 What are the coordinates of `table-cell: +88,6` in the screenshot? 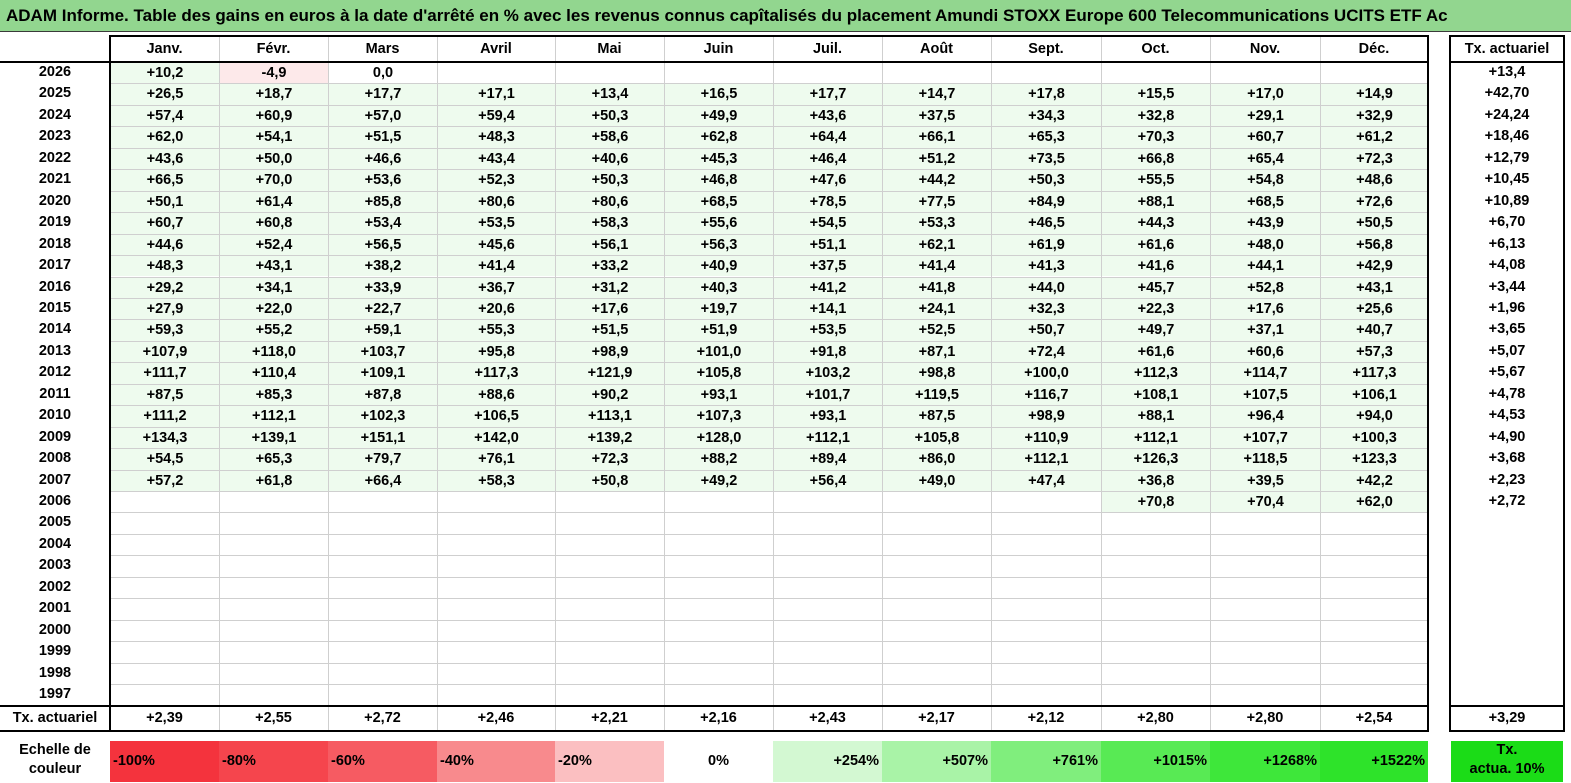 It's located at (496, 395).